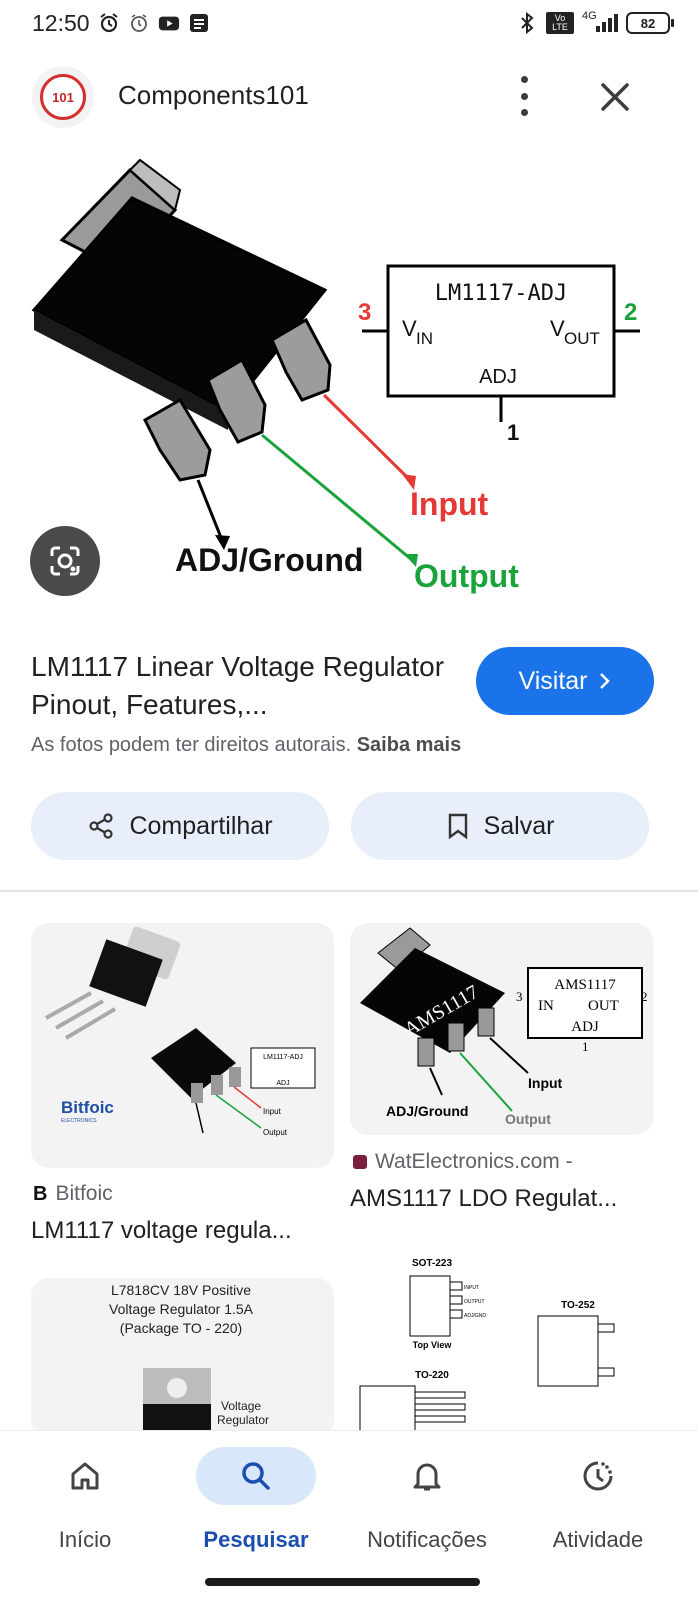 This screenshot has height=1601, width=698. What do you see at coordinates (585, 1027) in the screenshot?
I see `thumb2-adj: ADJ` at bounding box center [585, 1027].